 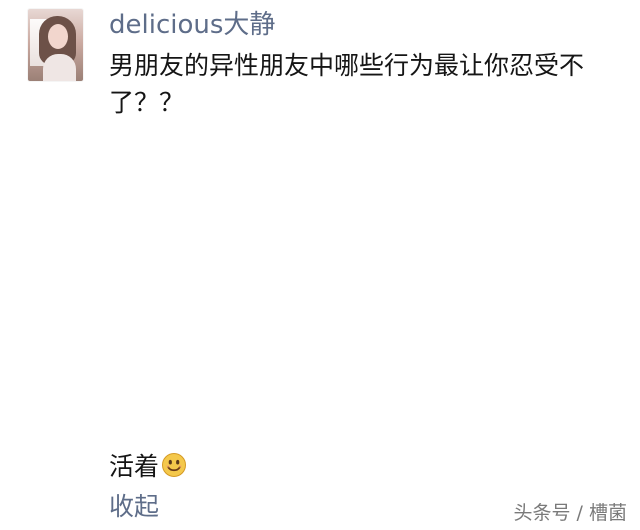 I want to click on avatar, so click(x=55, y=45).